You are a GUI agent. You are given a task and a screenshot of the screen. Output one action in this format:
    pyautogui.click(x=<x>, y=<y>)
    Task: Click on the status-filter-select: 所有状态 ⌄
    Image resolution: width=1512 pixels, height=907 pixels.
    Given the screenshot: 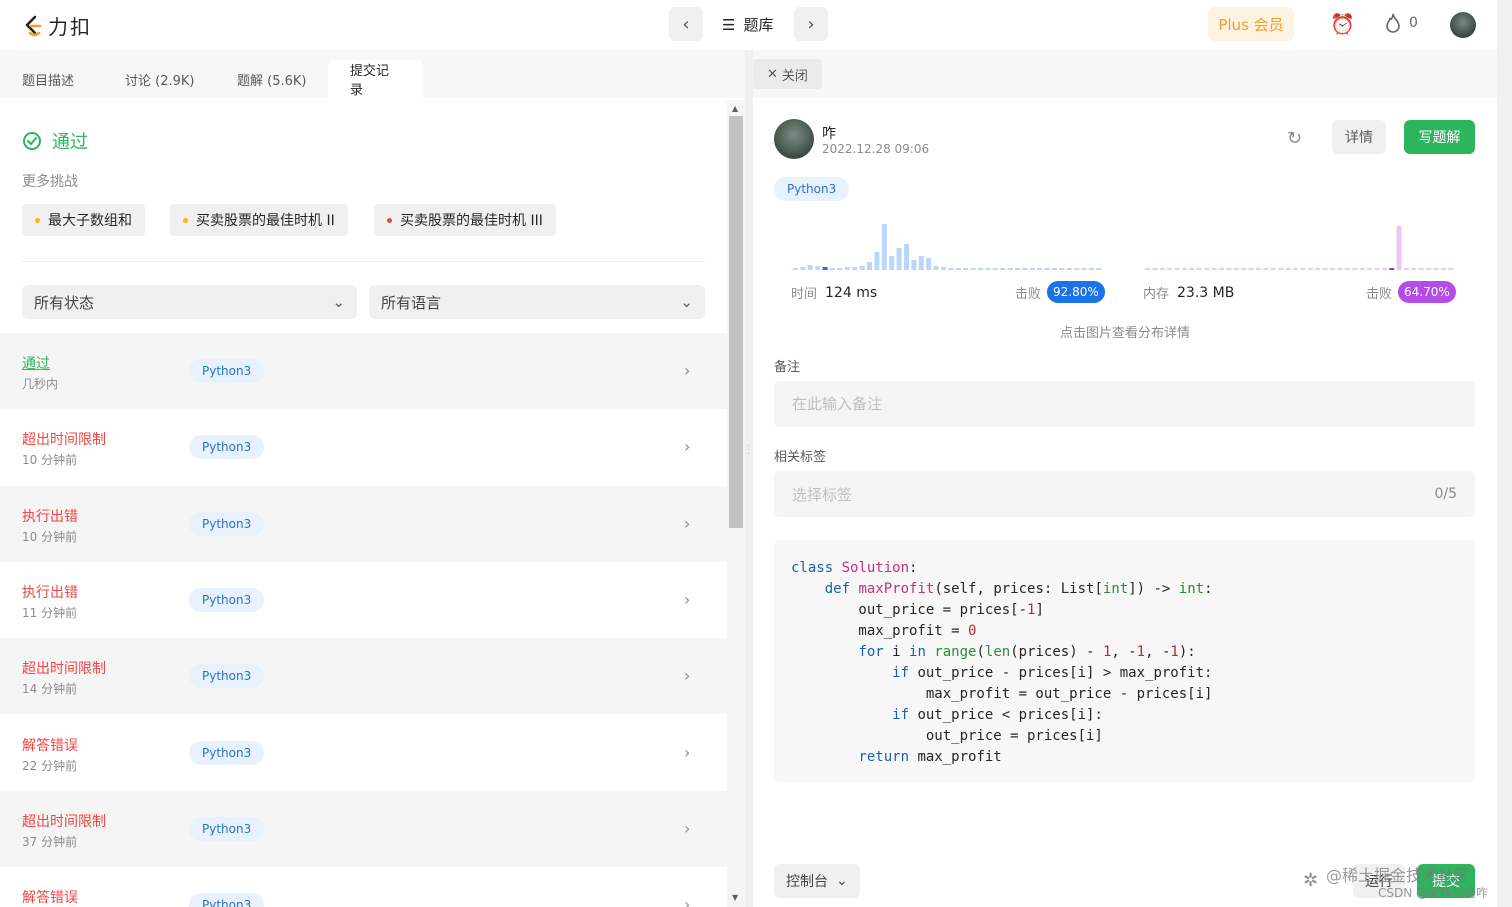 What is the action you would take?
    pyautogui.click(x=189, y=302)
    